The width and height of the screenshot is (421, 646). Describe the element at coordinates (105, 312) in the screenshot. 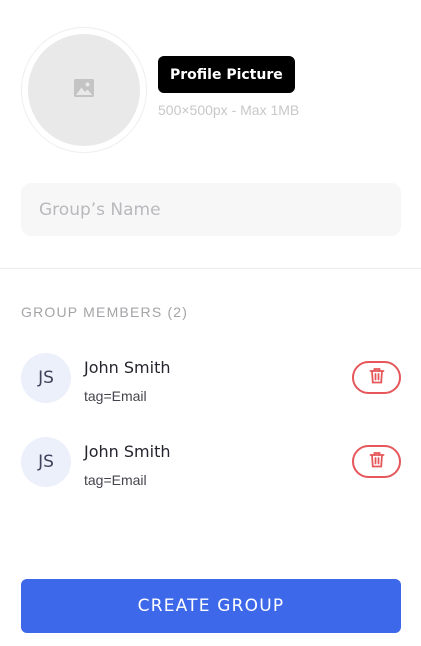

I see `group-members-title: GROUP MEMBERS (2)` at that location.